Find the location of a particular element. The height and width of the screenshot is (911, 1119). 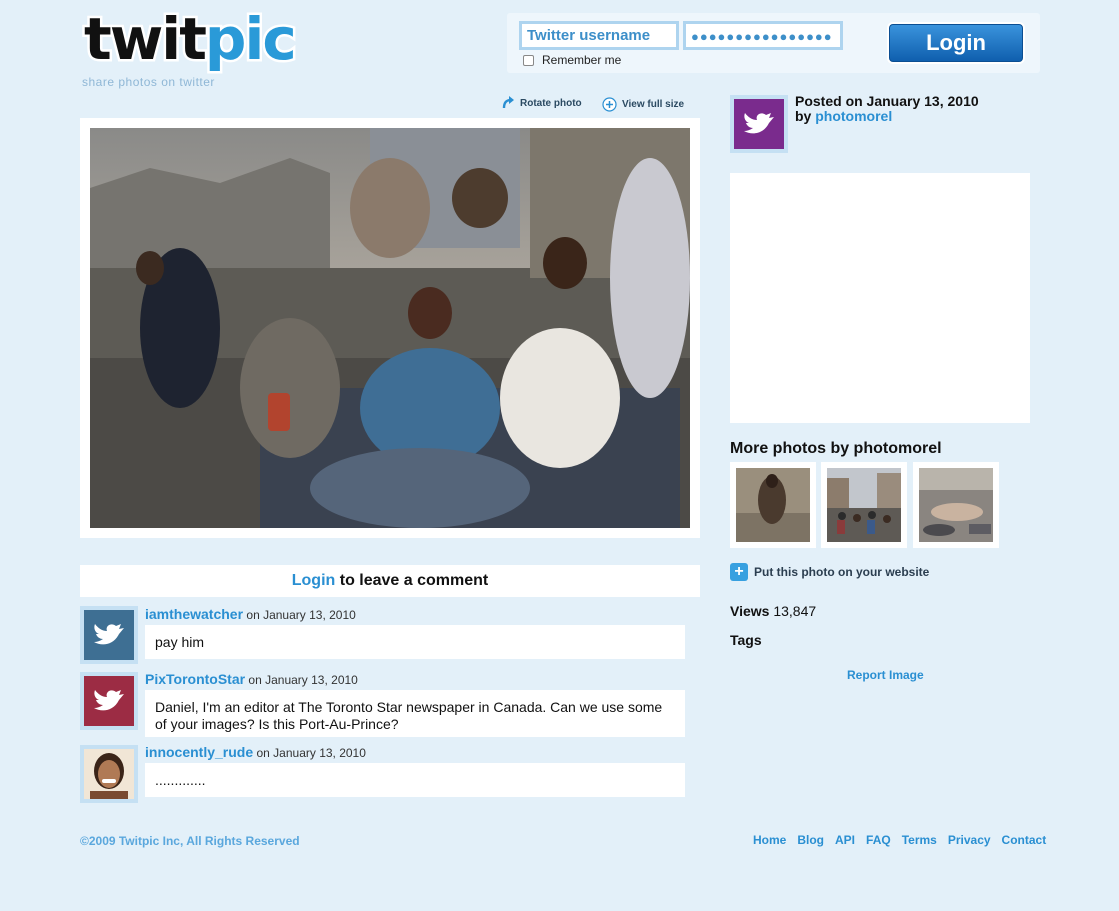

logo-wordmark: twitpic is located at coordinates (191, 39).